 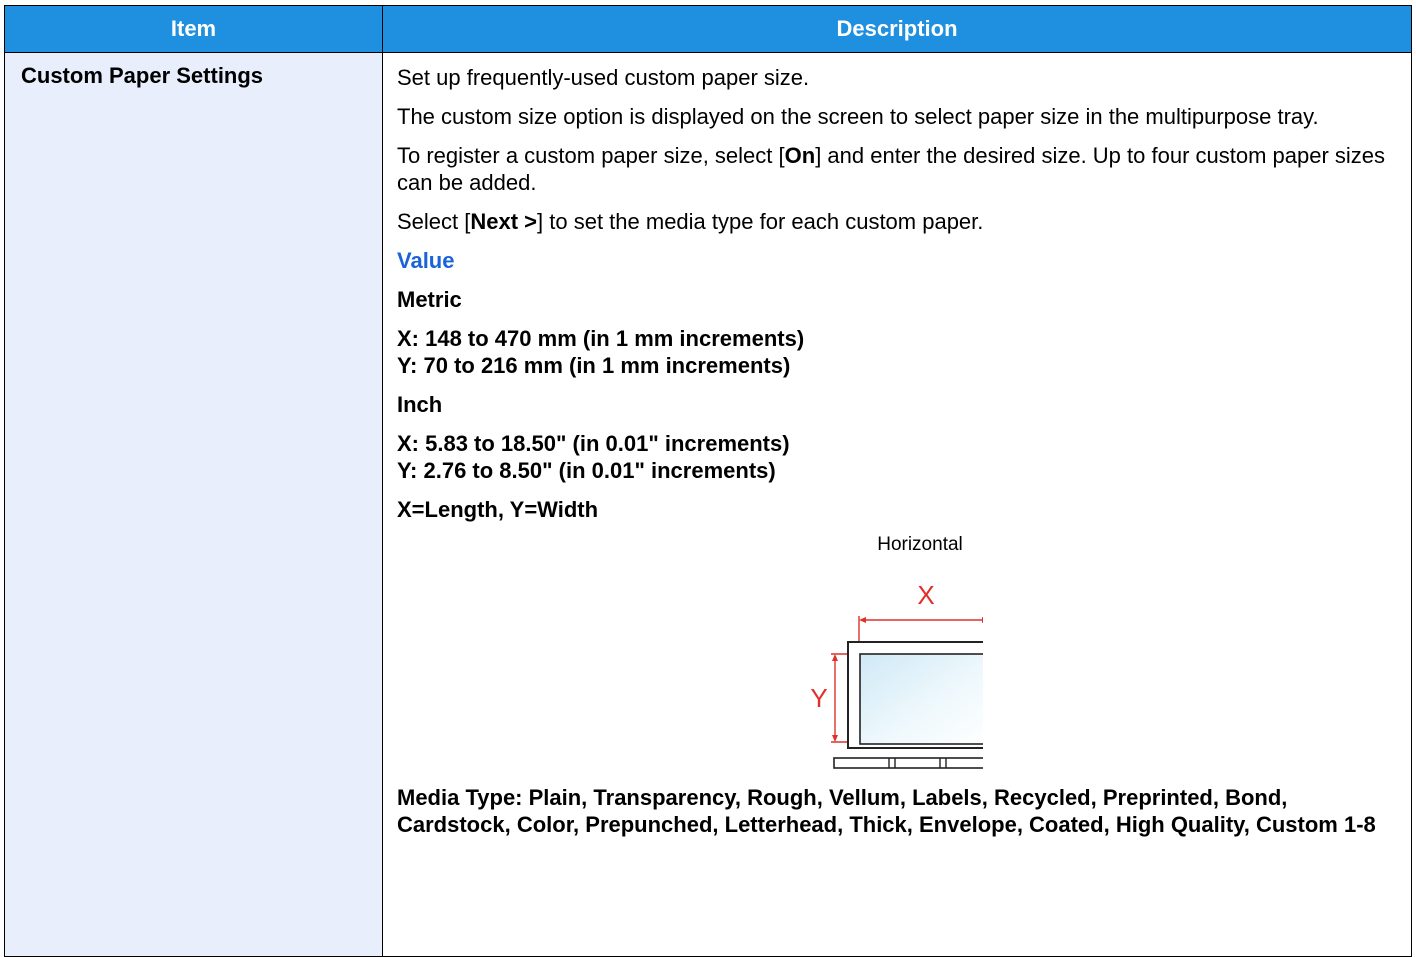 I want to click on paper-sheet, so click(x=921, y=699).